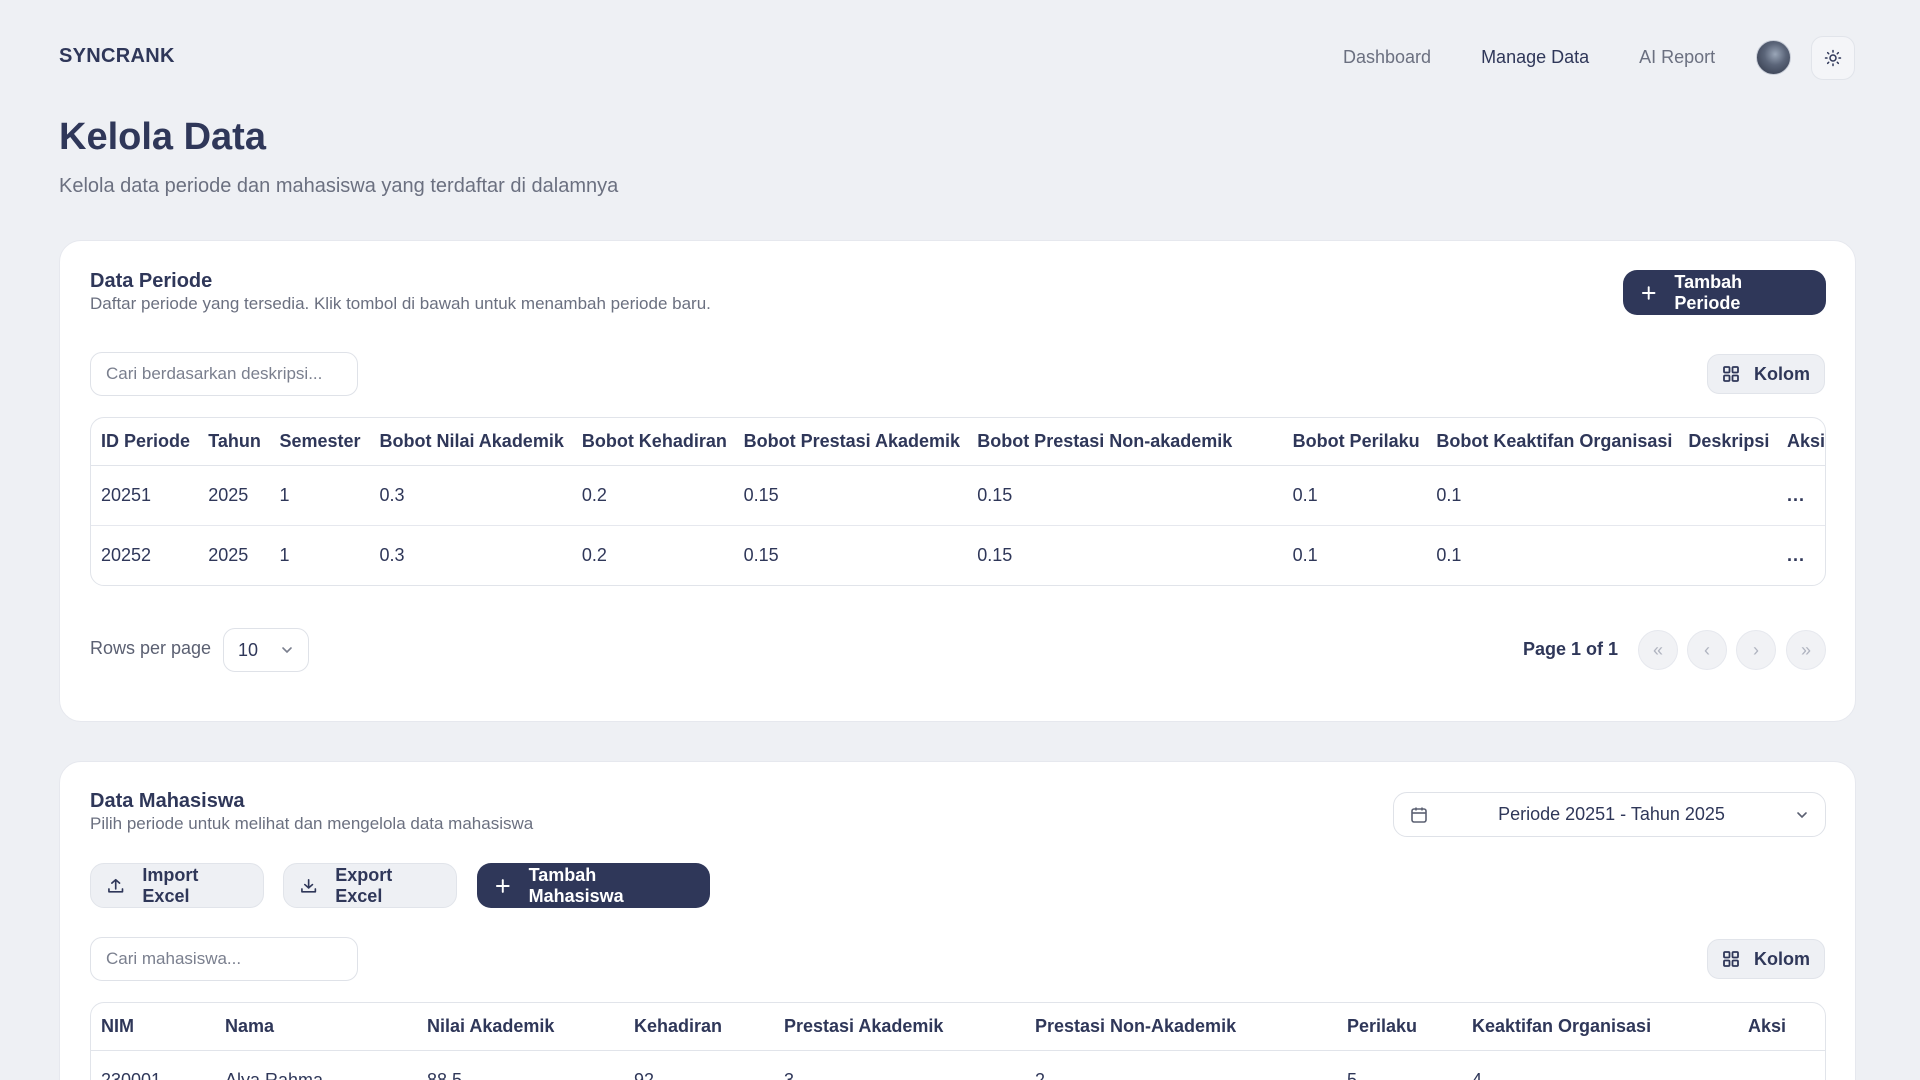  What do you see at coordinates (1387, 57) in the screenshot?
I see `nav-link-dashboard: Dashboard` at bounding box center [1387, 57].